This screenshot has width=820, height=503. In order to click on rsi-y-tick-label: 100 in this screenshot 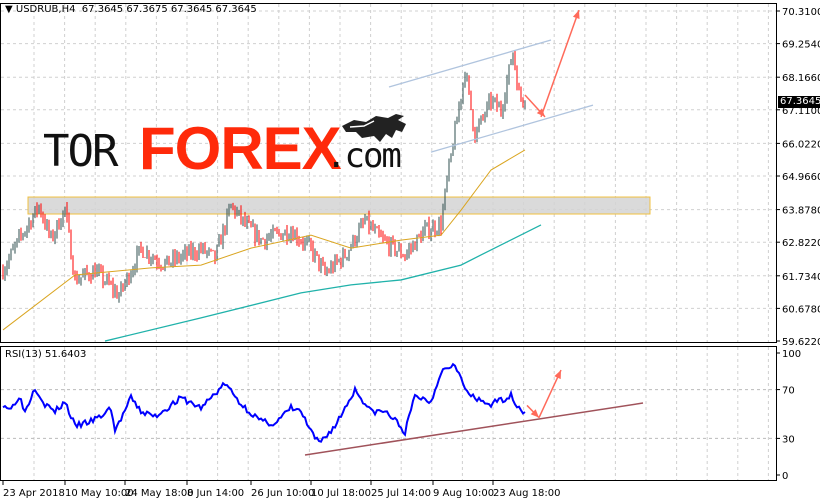, I will do `click(791, 354)`.